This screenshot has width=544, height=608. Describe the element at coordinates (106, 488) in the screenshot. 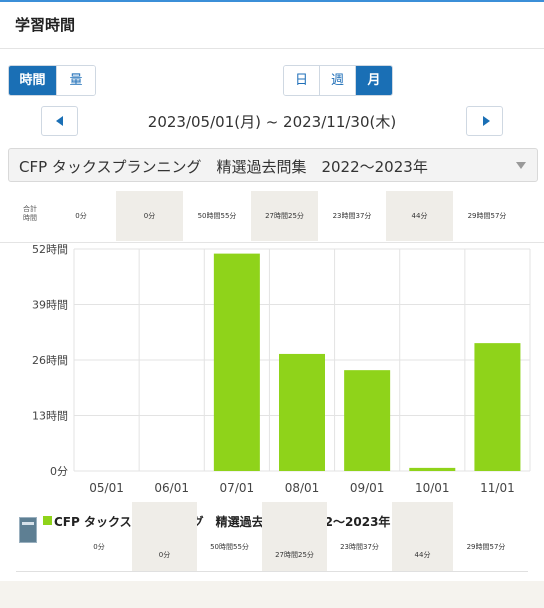

I see `x-tick-label: 05/01` at that location.